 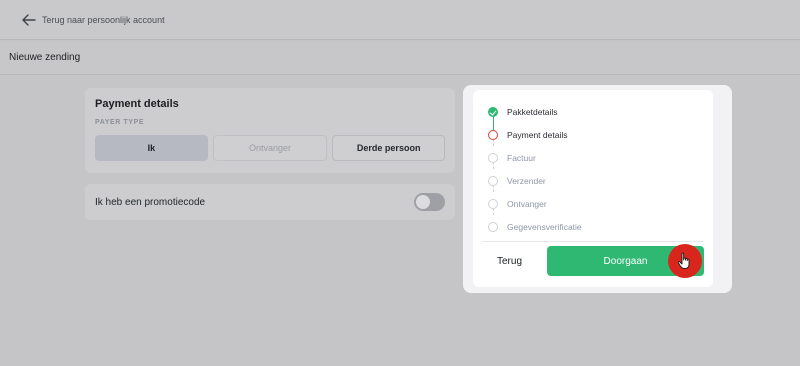 I want to click on toggle-knob, so click(x=423, y=202).